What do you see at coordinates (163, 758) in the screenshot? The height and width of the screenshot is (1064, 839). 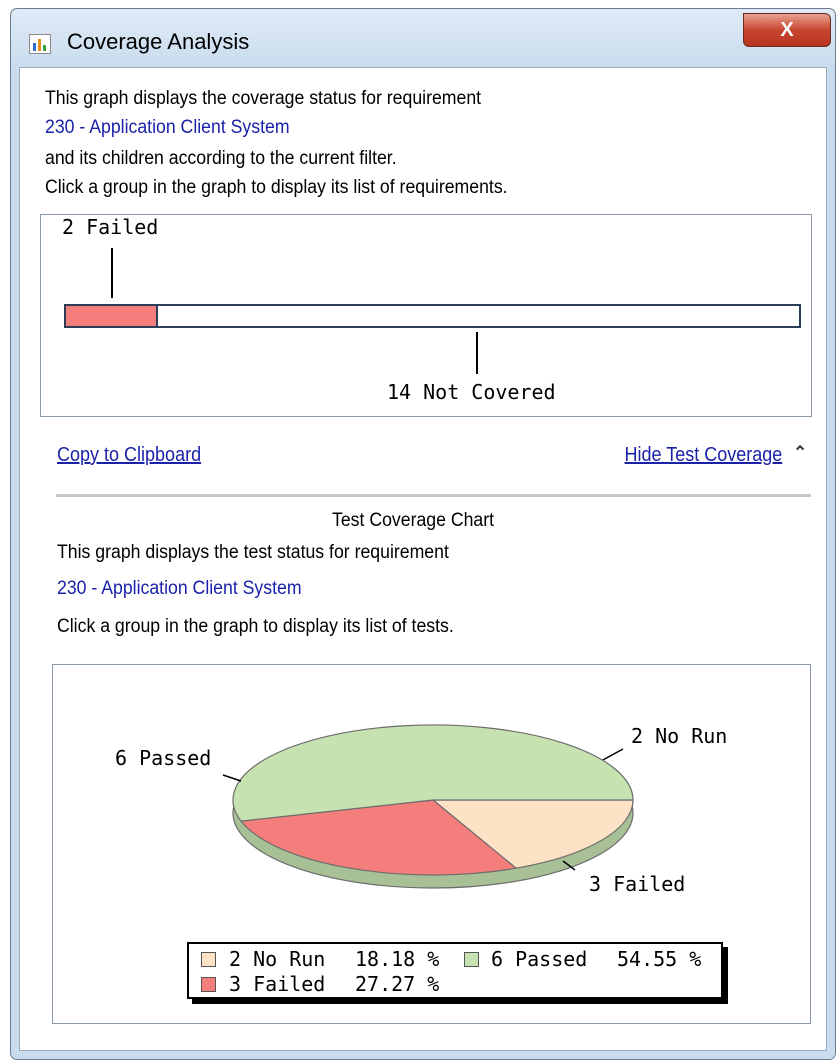 I see `pie-slice-label: 6 Passed` at bounding box center [163, 758].